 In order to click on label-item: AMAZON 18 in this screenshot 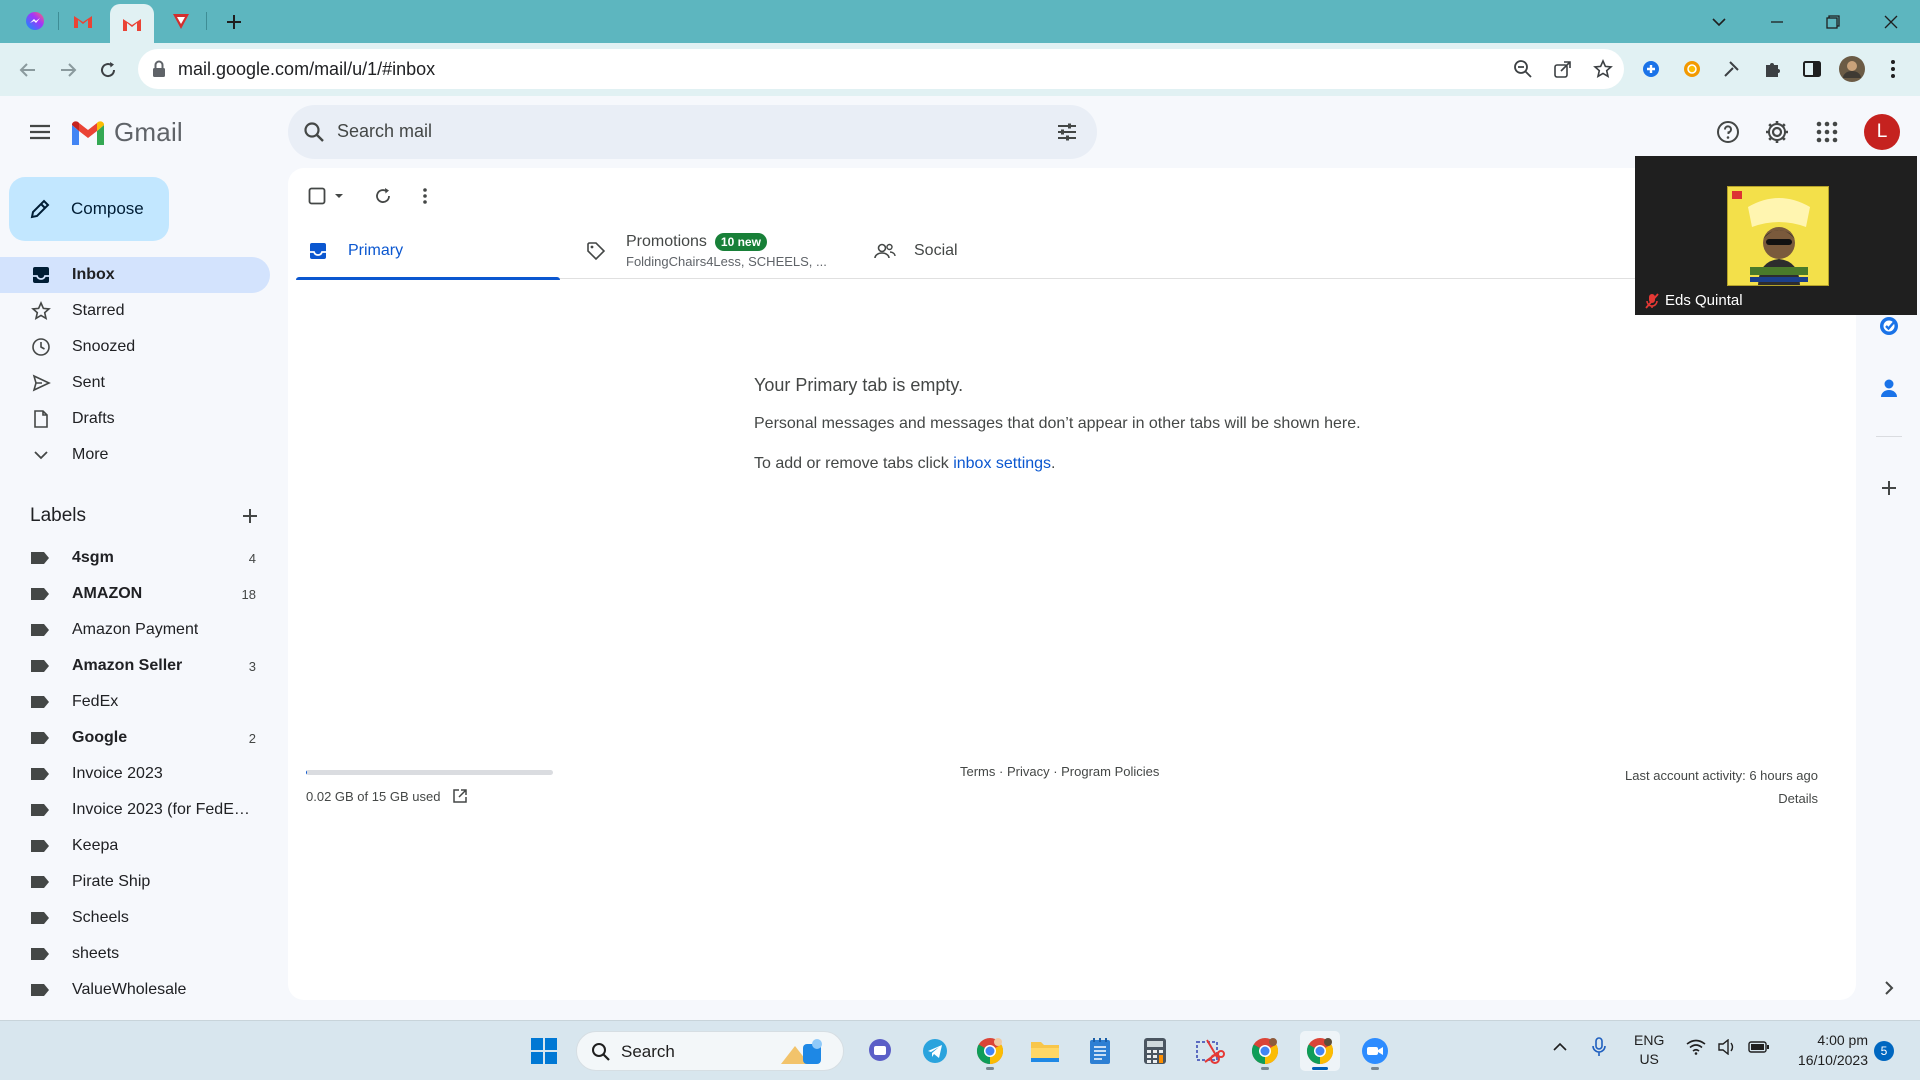, I will do `click(135, 594)`.